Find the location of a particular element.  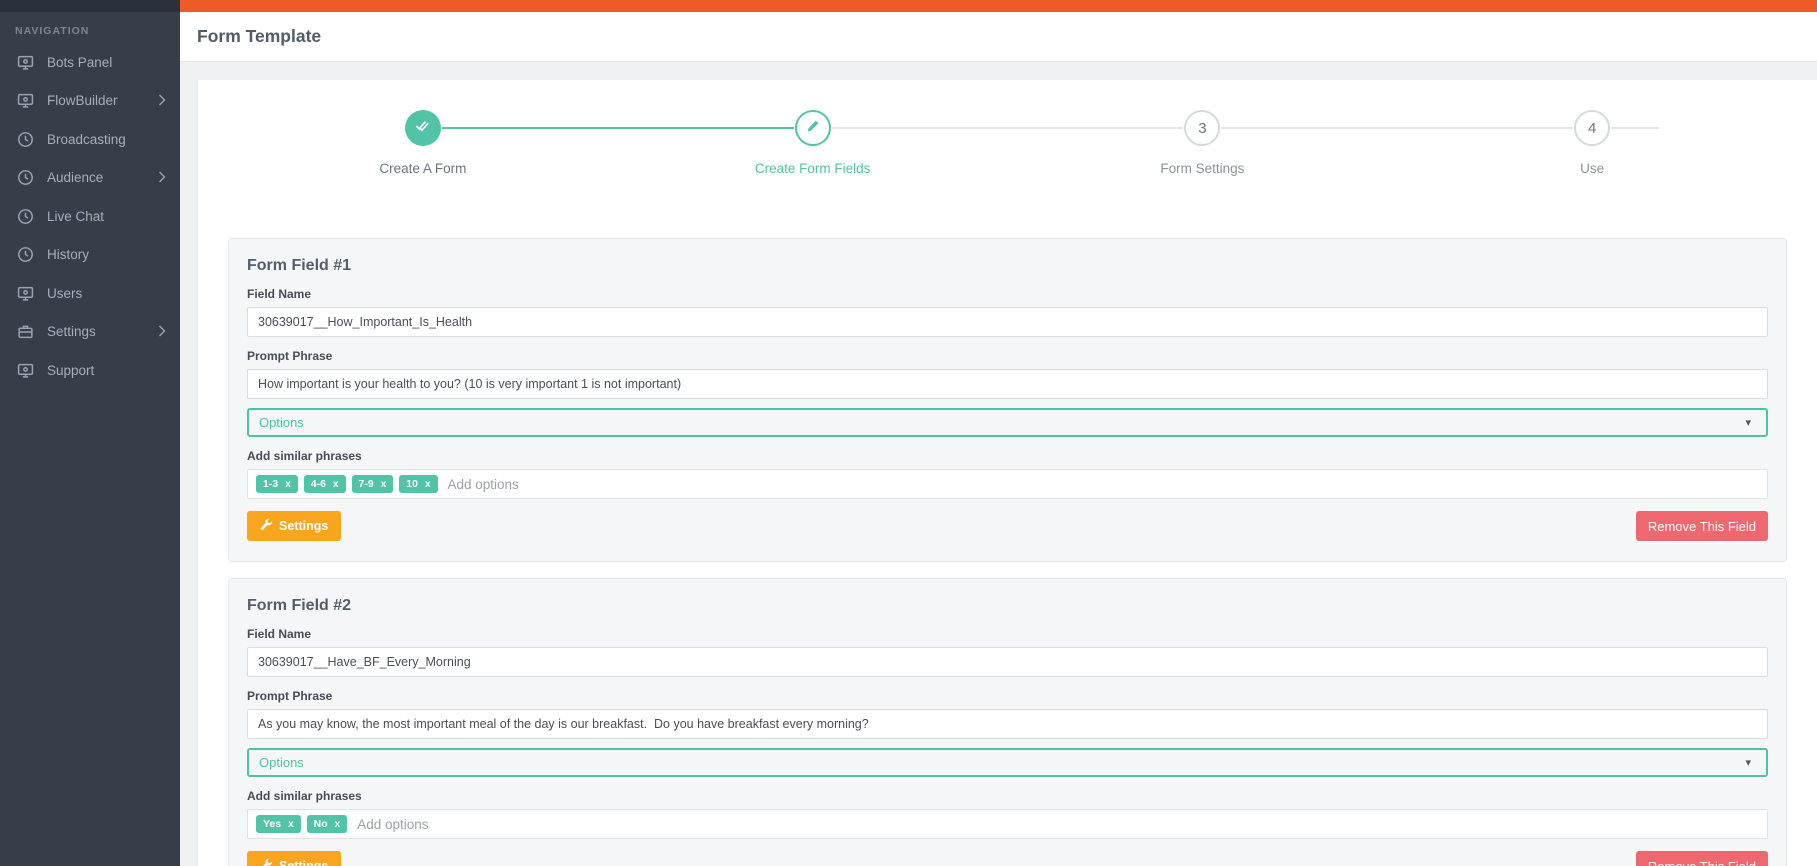

step-create-a-form: Create A Form is located at coordinates (423, 143).